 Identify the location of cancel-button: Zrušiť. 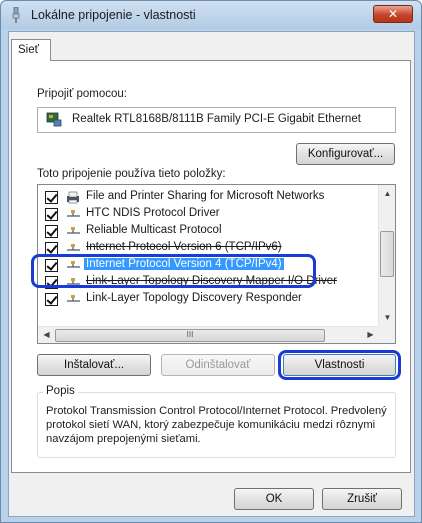
(362, 499).